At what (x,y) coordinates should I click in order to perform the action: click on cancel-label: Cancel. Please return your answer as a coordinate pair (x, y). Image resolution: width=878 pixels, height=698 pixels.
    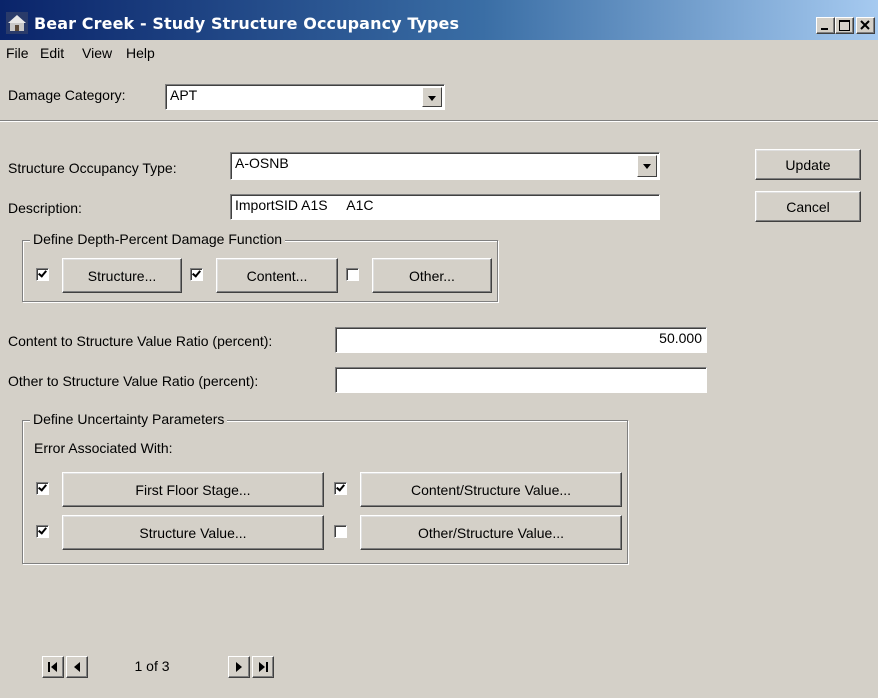
    Looking at the image, I should click on (808, 206).